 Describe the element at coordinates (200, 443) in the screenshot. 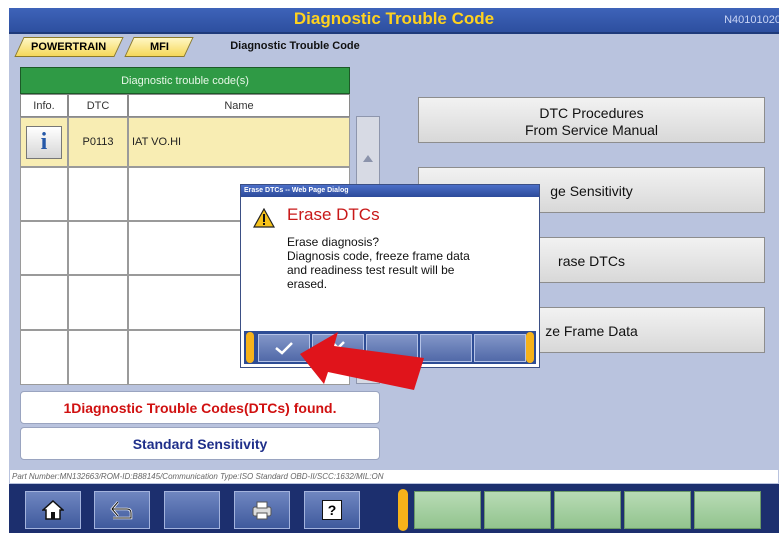

I see `sensitivity-status: Standard Sensitivity` at that location.